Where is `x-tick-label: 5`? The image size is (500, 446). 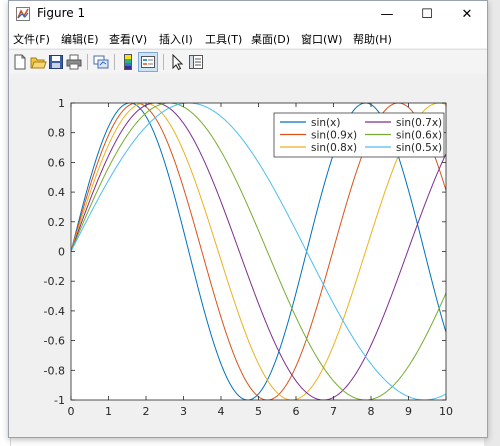
x-tick-label: 5 is located at coordinates (258, 411).